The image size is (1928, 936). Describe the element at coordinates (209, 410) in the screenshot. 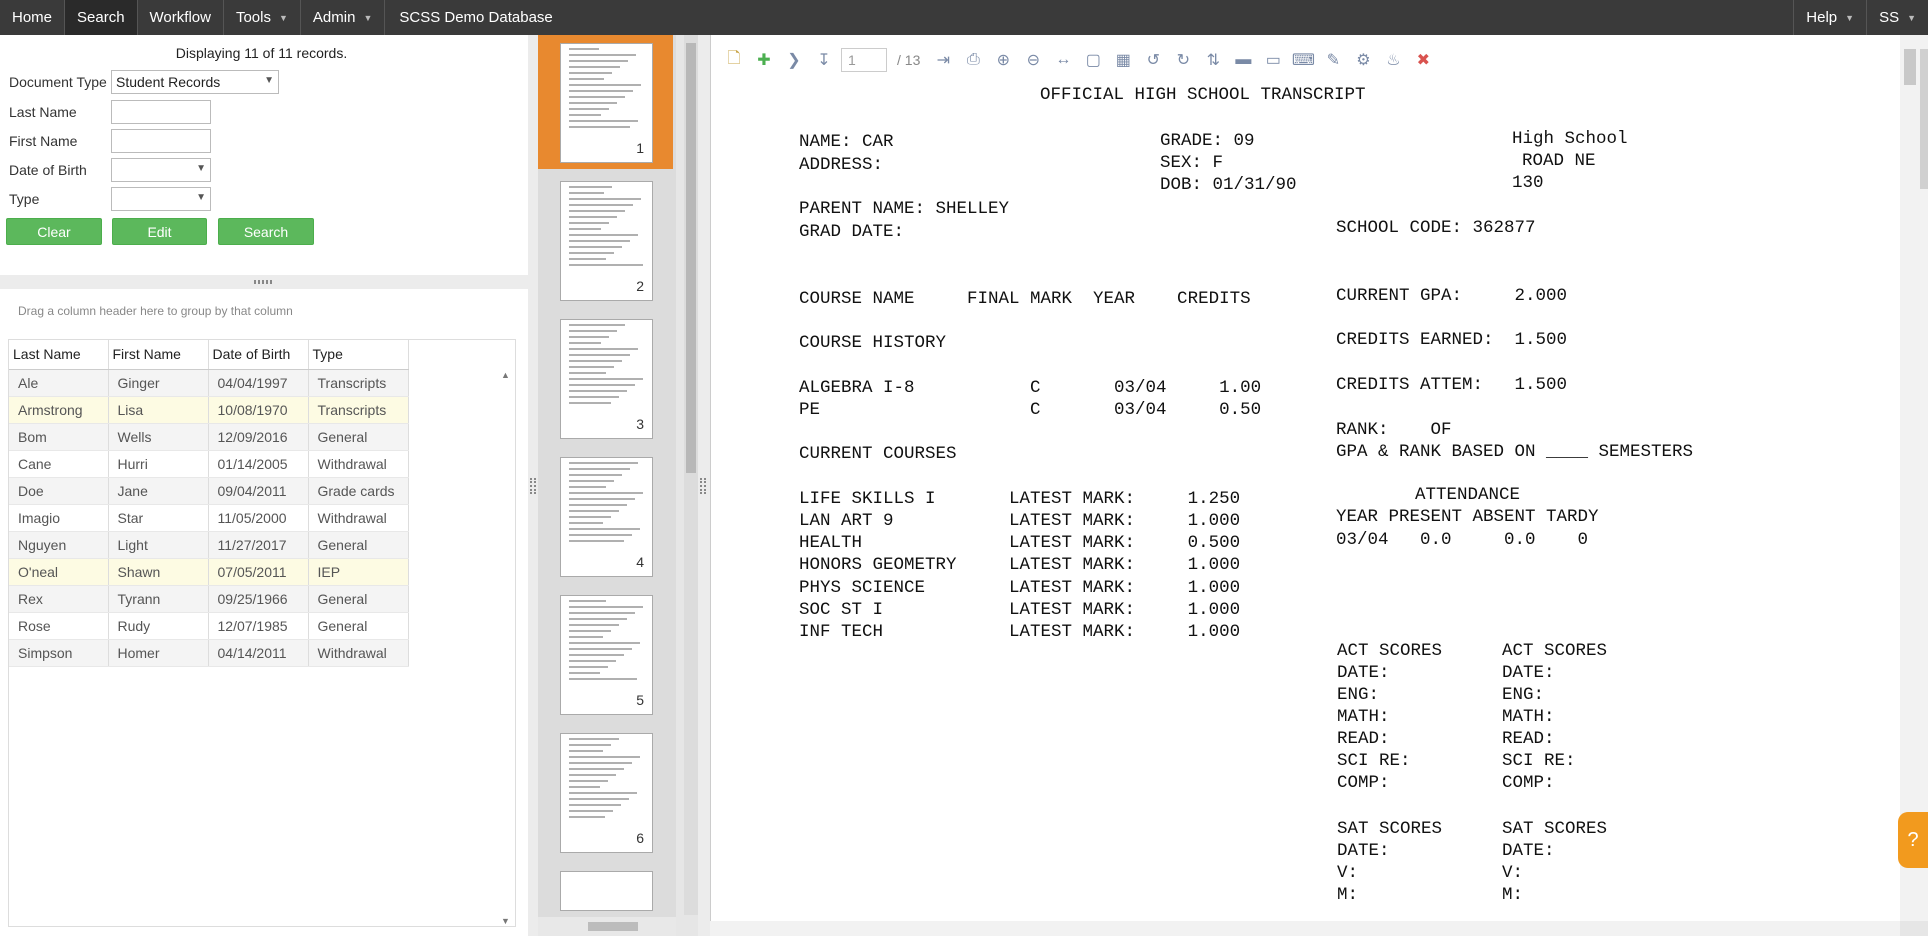

I see `table-row: Armstrong Lisa 10/08/1970 Transcripts` at that location.